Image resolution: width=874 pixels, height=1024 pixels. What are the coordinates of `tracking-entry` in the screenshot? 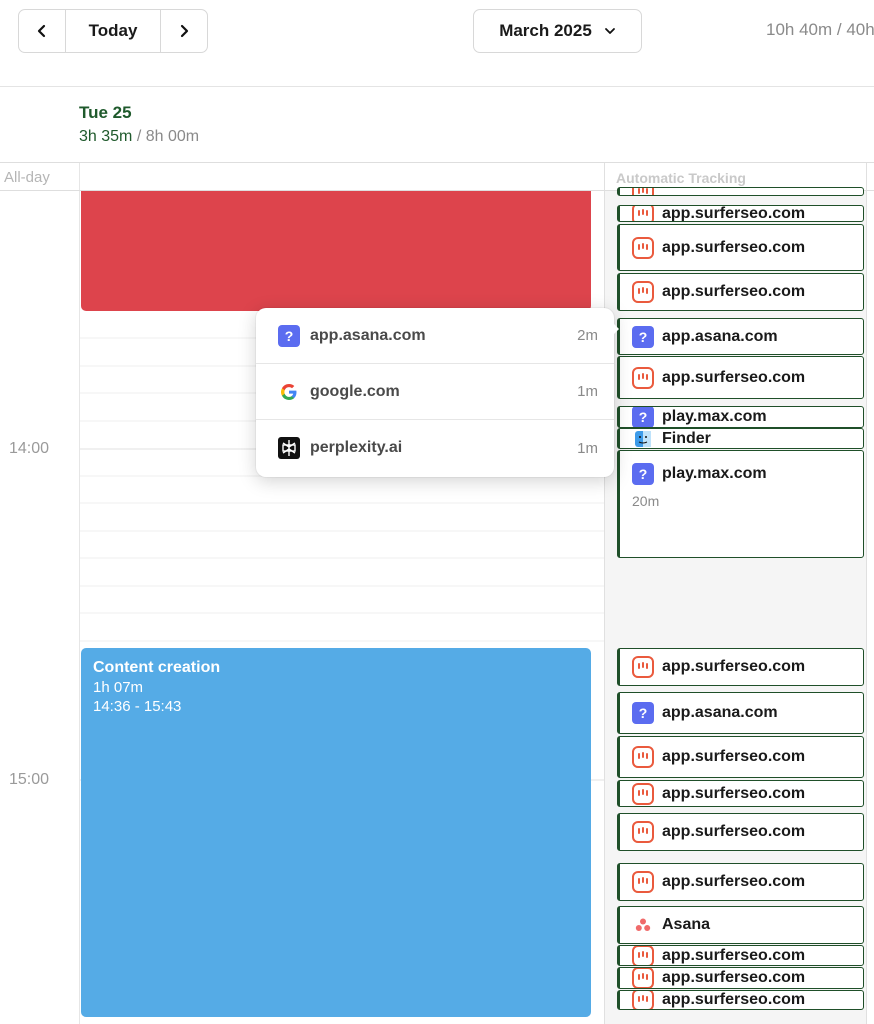 It's located at (740, 191).